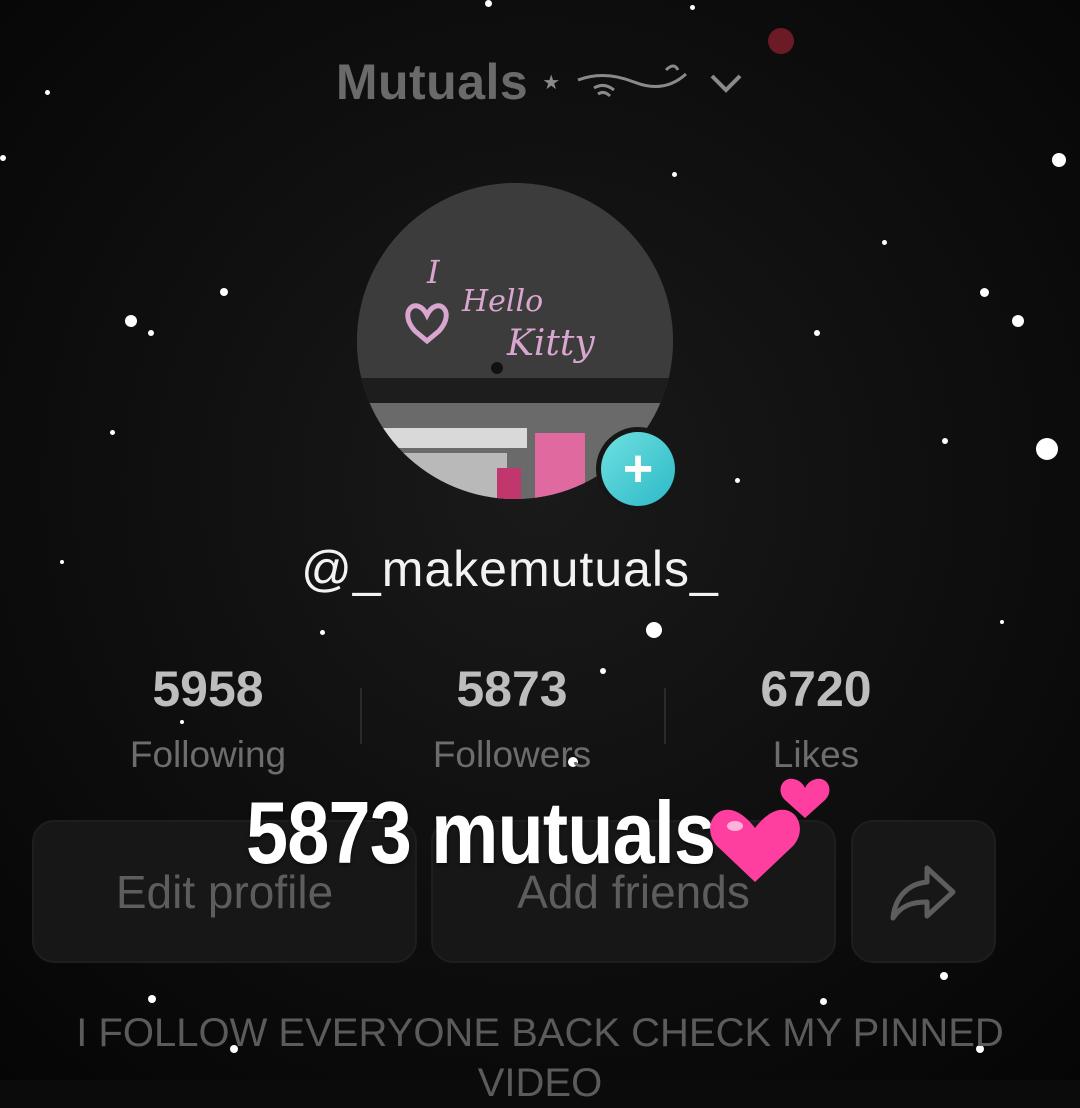  What do you see at coordinates (726, 82) in the screenshot?
I see `chevron-down-icon` at bounding box center [726, 82].